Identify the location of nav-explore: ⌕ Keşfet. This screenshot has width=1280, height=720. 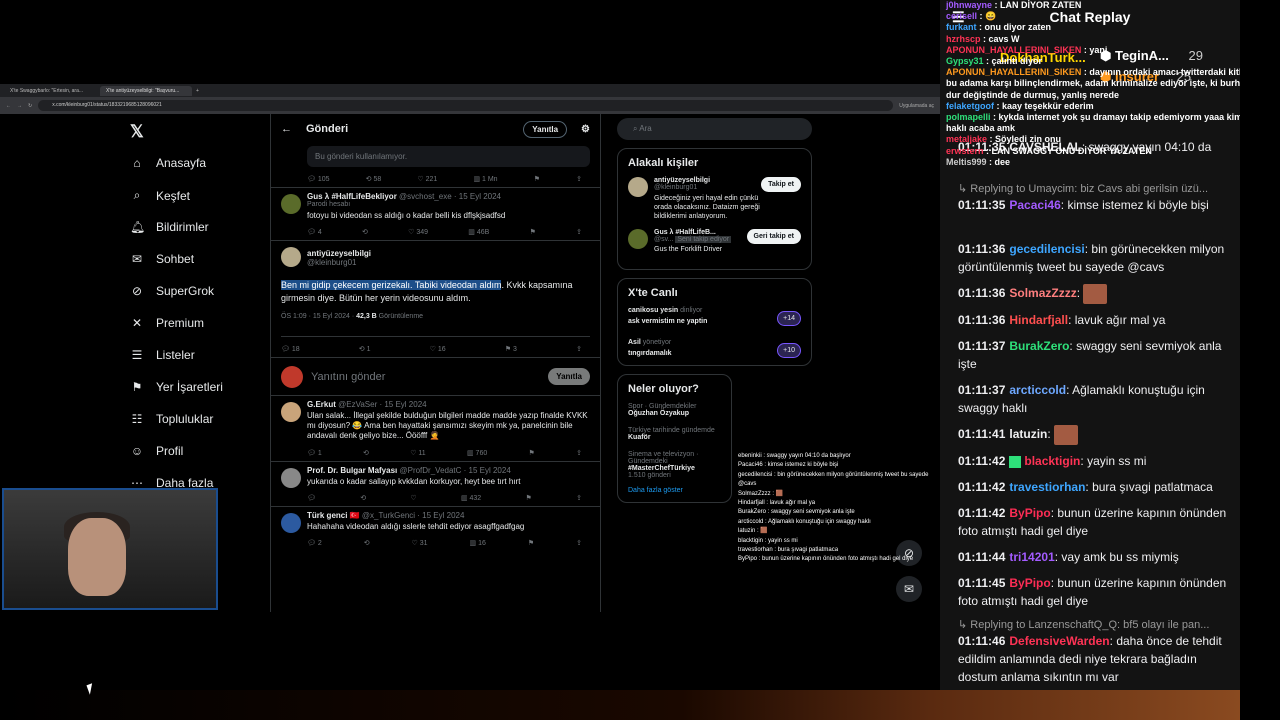
(160, 195).